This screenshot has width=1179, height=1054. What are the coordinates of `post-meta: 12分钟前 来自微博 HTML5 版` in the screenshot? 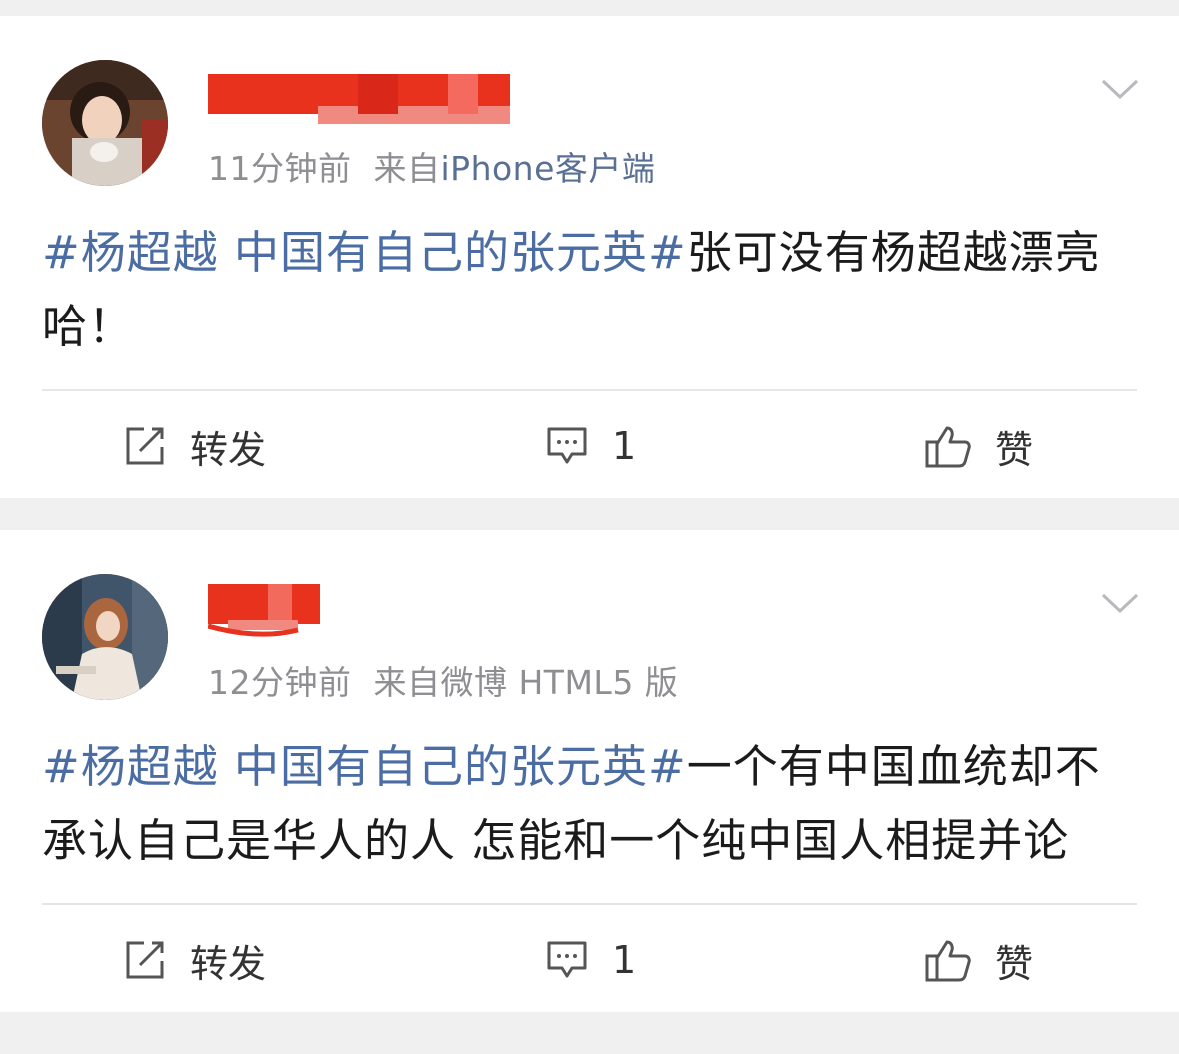 It's located at (443, 680).